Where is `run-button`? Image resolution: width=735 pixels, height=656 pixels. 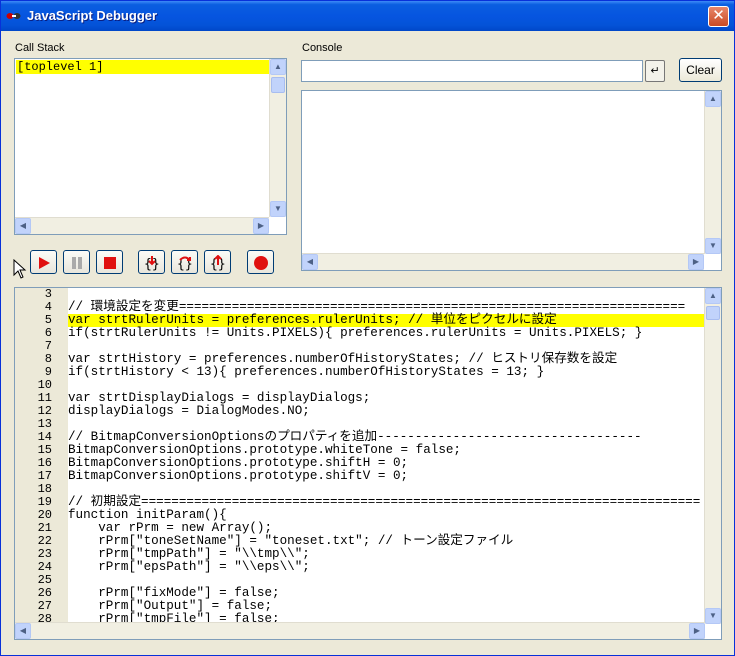 run-button is located at coordinates (43, 262).